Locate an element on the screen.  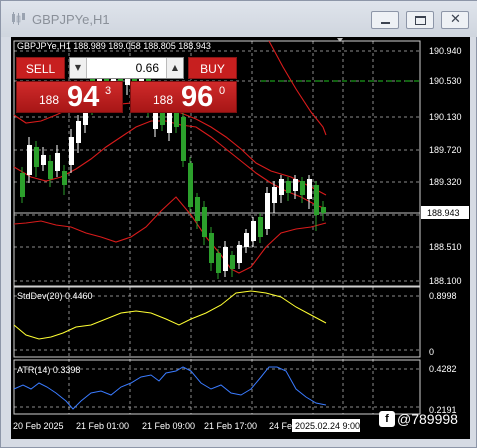
lot-size-input: ▼ 0.66 ▲ is located at coordinates (126, 68).